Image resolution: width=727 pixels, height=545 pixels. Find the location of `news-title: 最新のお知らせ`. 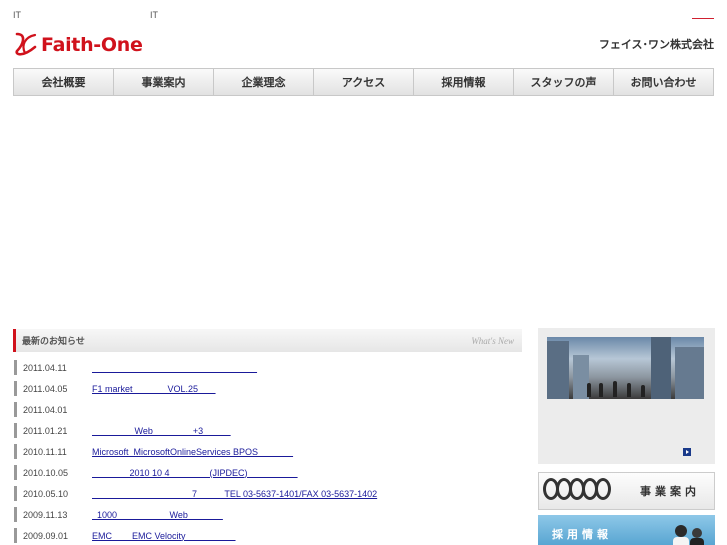

news-title: 最新のお知らせ is located at coordinates (53, 342).